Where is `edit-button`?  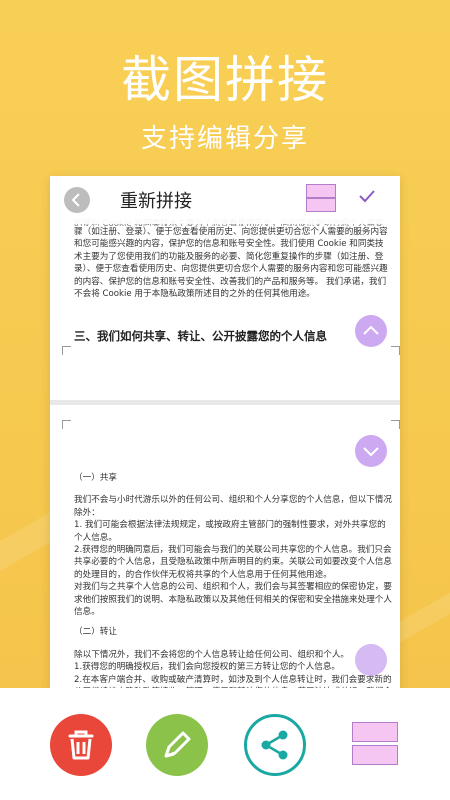 edit-button is located at coordinates (177, 745).